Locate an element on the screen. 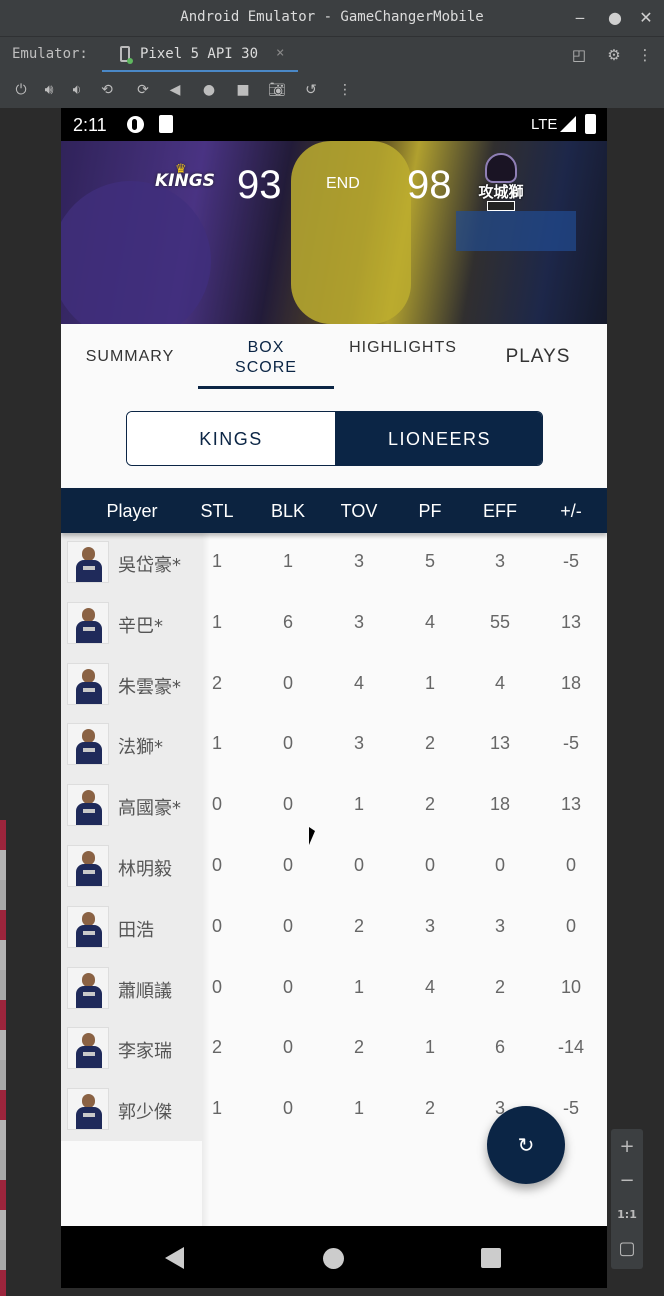 The image size is (664, 1296). table-row: 法獅* 1 0 3 2 13 -5 is located at coordinates (334, 745).